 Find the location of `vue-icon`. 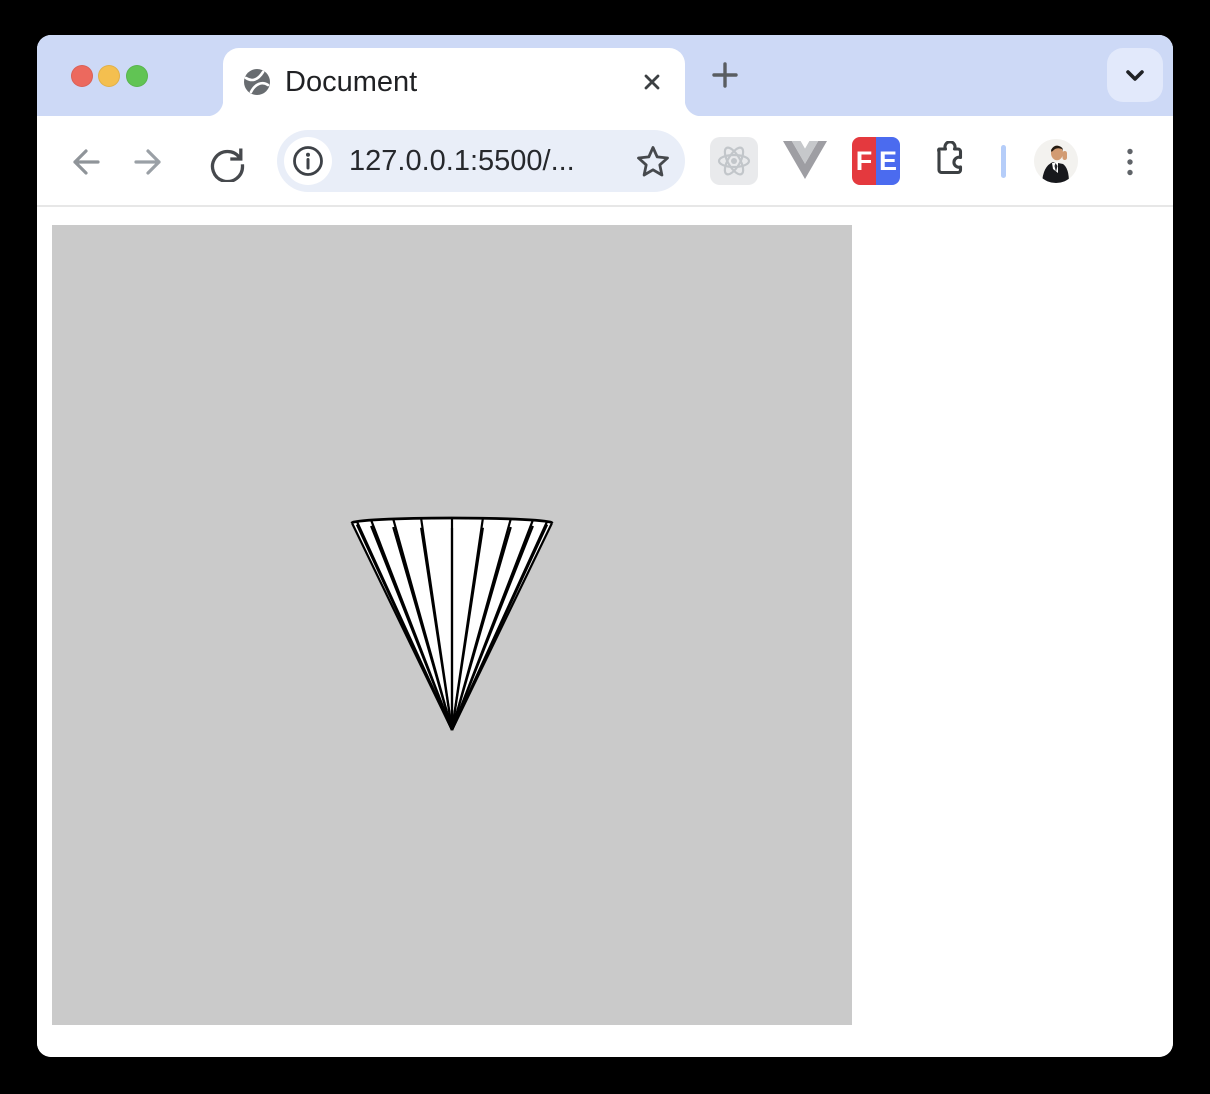

vue-icon is located at coordinates (805, 160).